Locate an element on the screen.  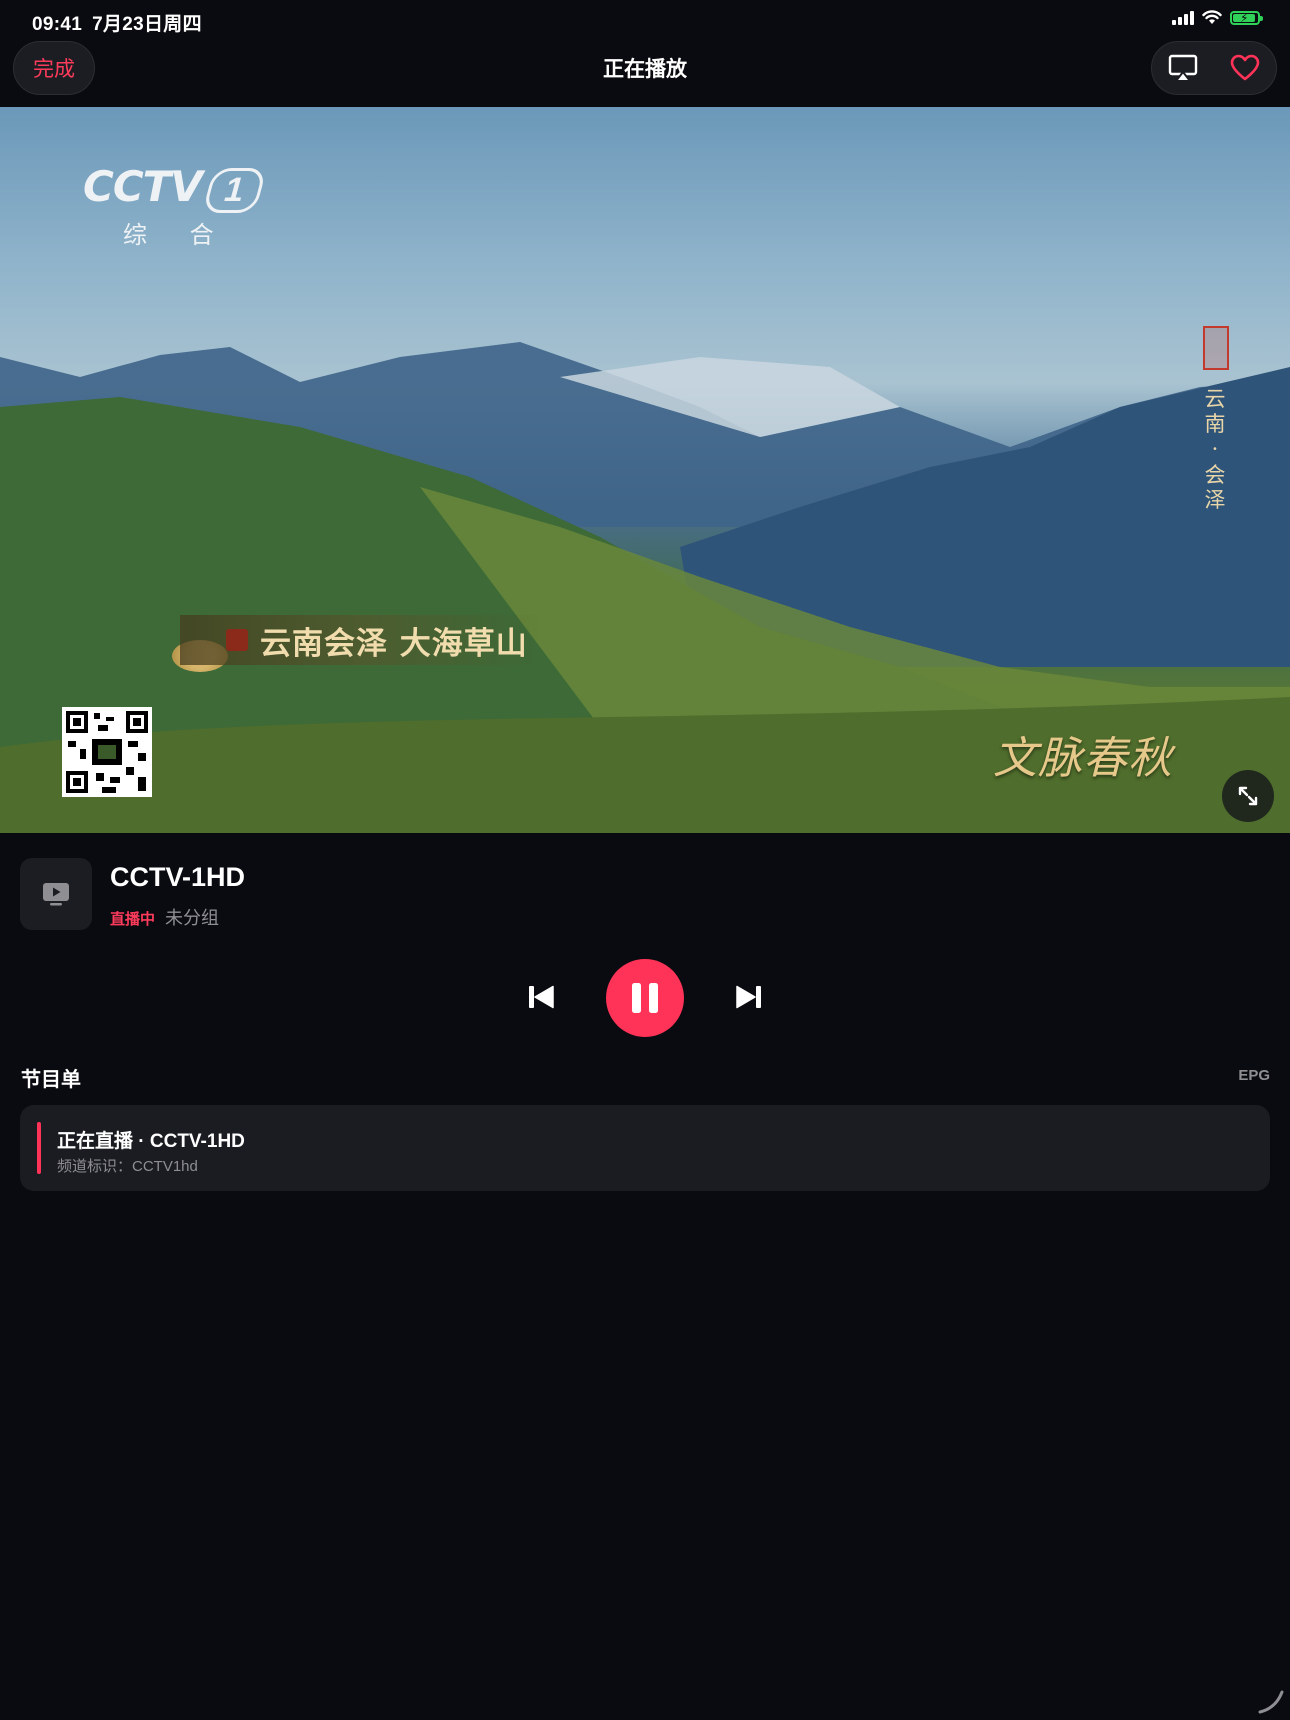
live-indicator-bar is located at coordinates (39, 1148).